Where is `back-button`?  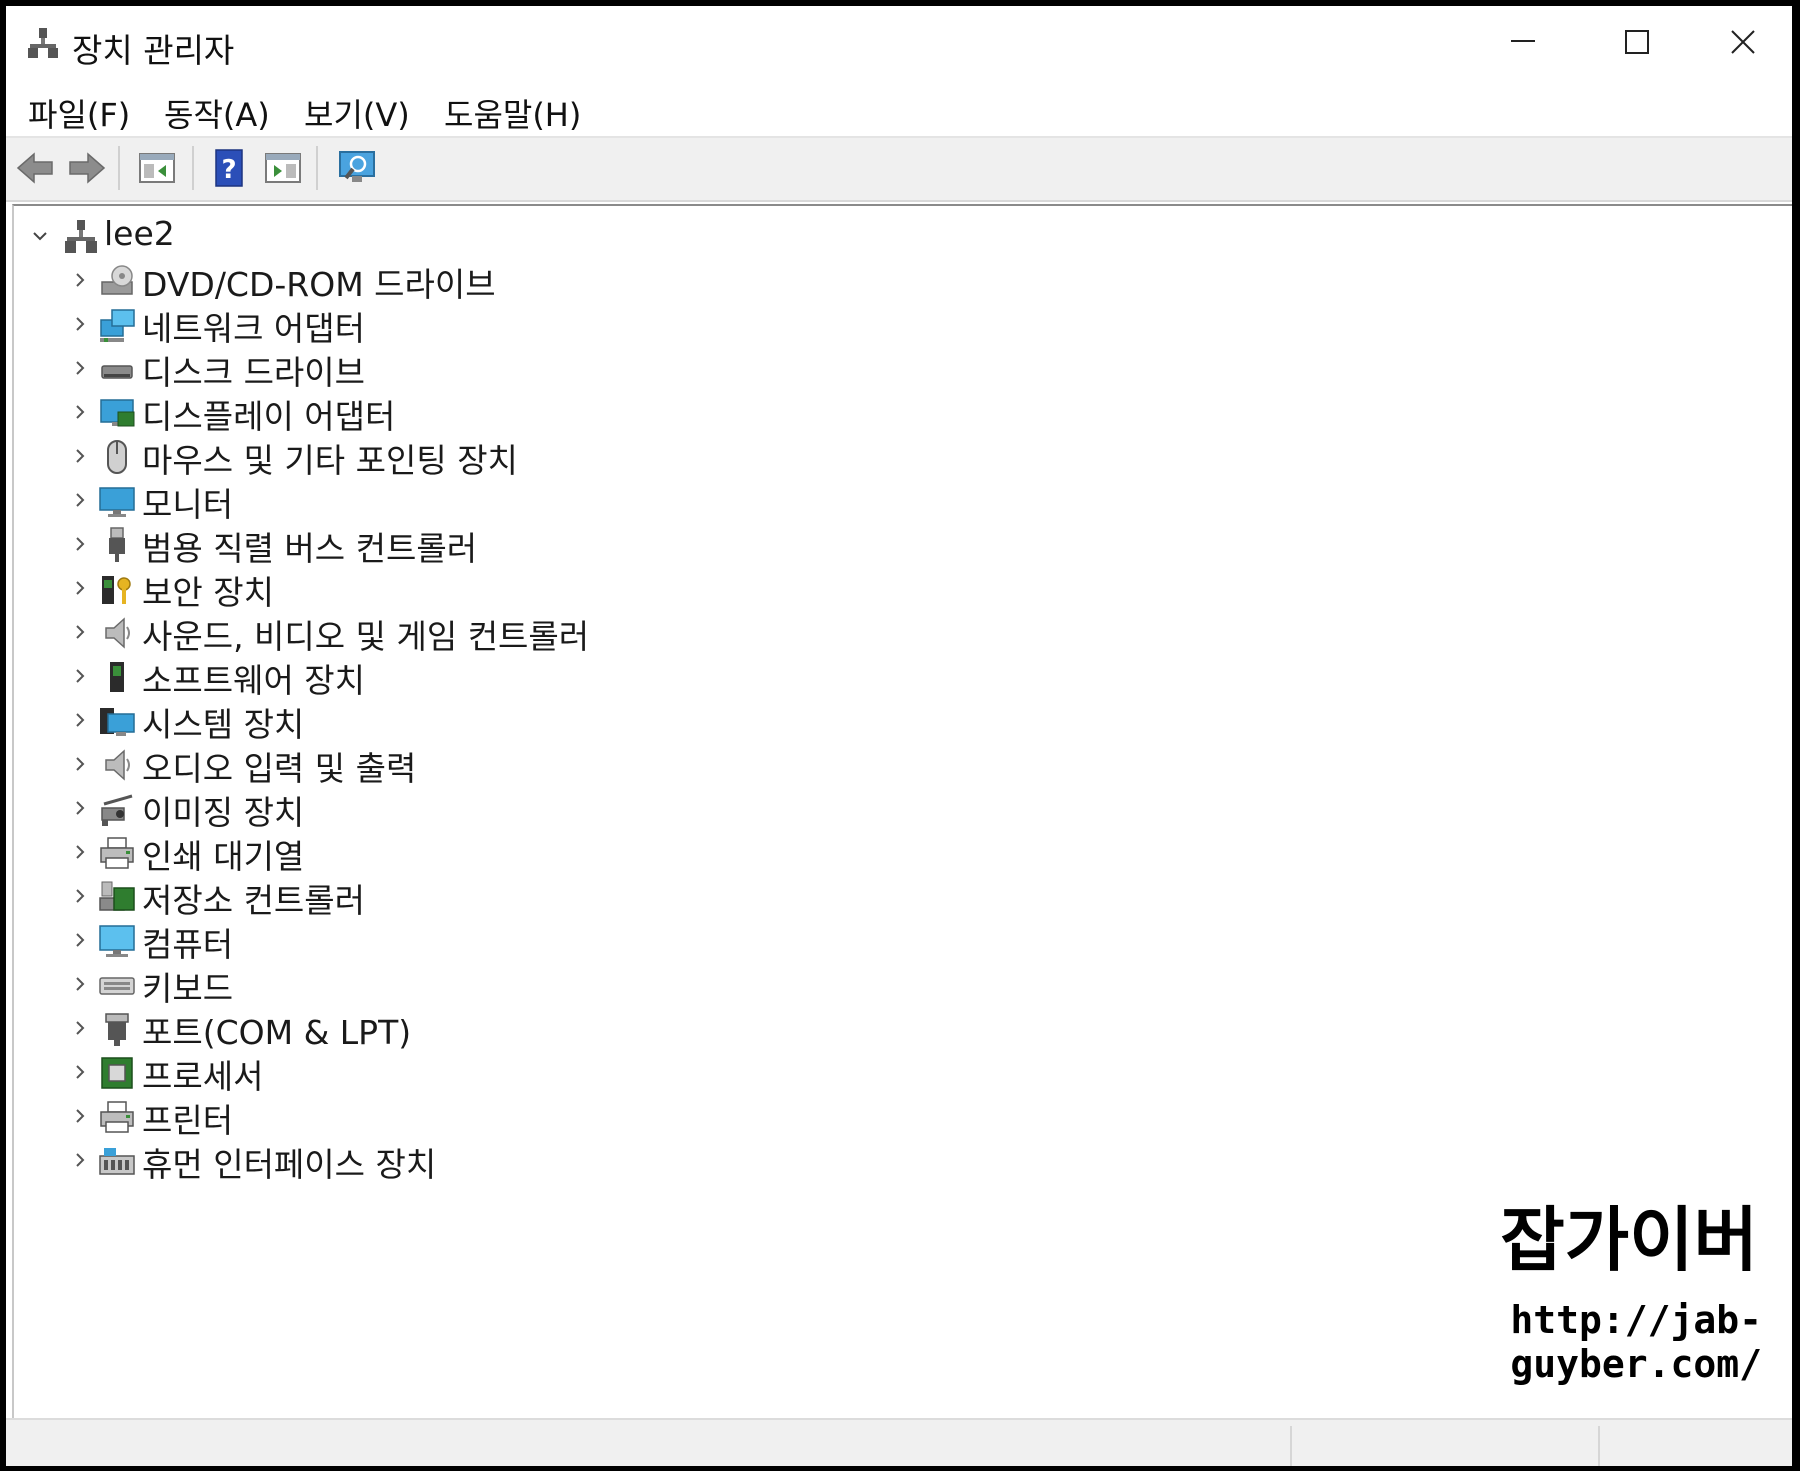 back-button is located at coordinates (35, 168).